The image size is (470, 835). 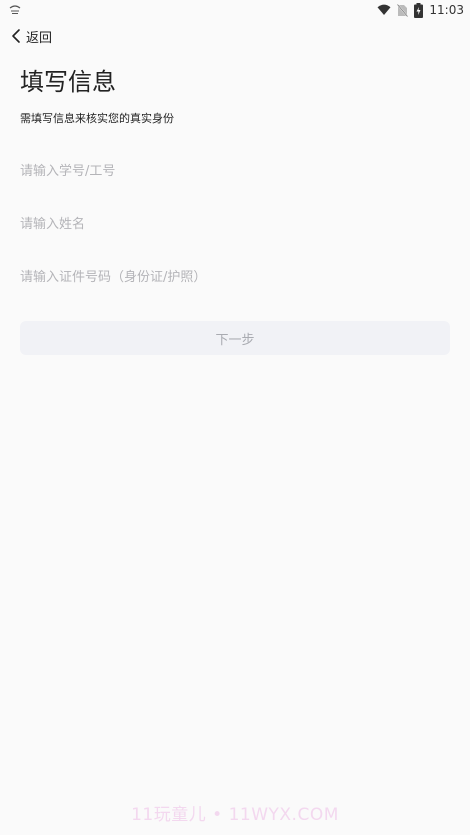 I want to click on name-input, so click(x=235, y=224).